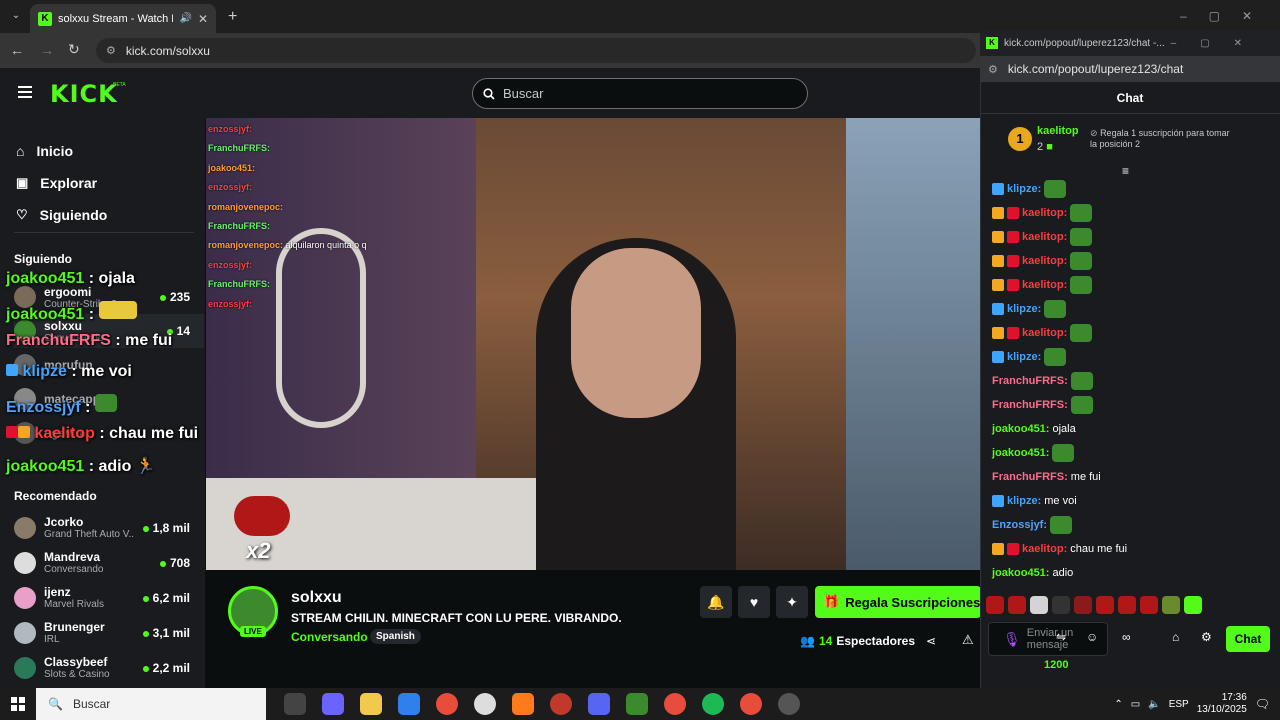 The image size is (1280, 720). What do you see at coordinates (968, 640) in the screenshot?
I see `report-icon: ⚠` at bounding box center [968, 640].